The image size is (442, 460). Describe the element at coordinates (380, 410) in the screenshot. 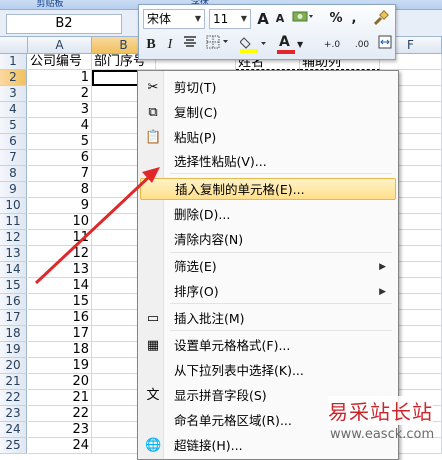

I see `watermark-logo: 易采站长站` at that location.